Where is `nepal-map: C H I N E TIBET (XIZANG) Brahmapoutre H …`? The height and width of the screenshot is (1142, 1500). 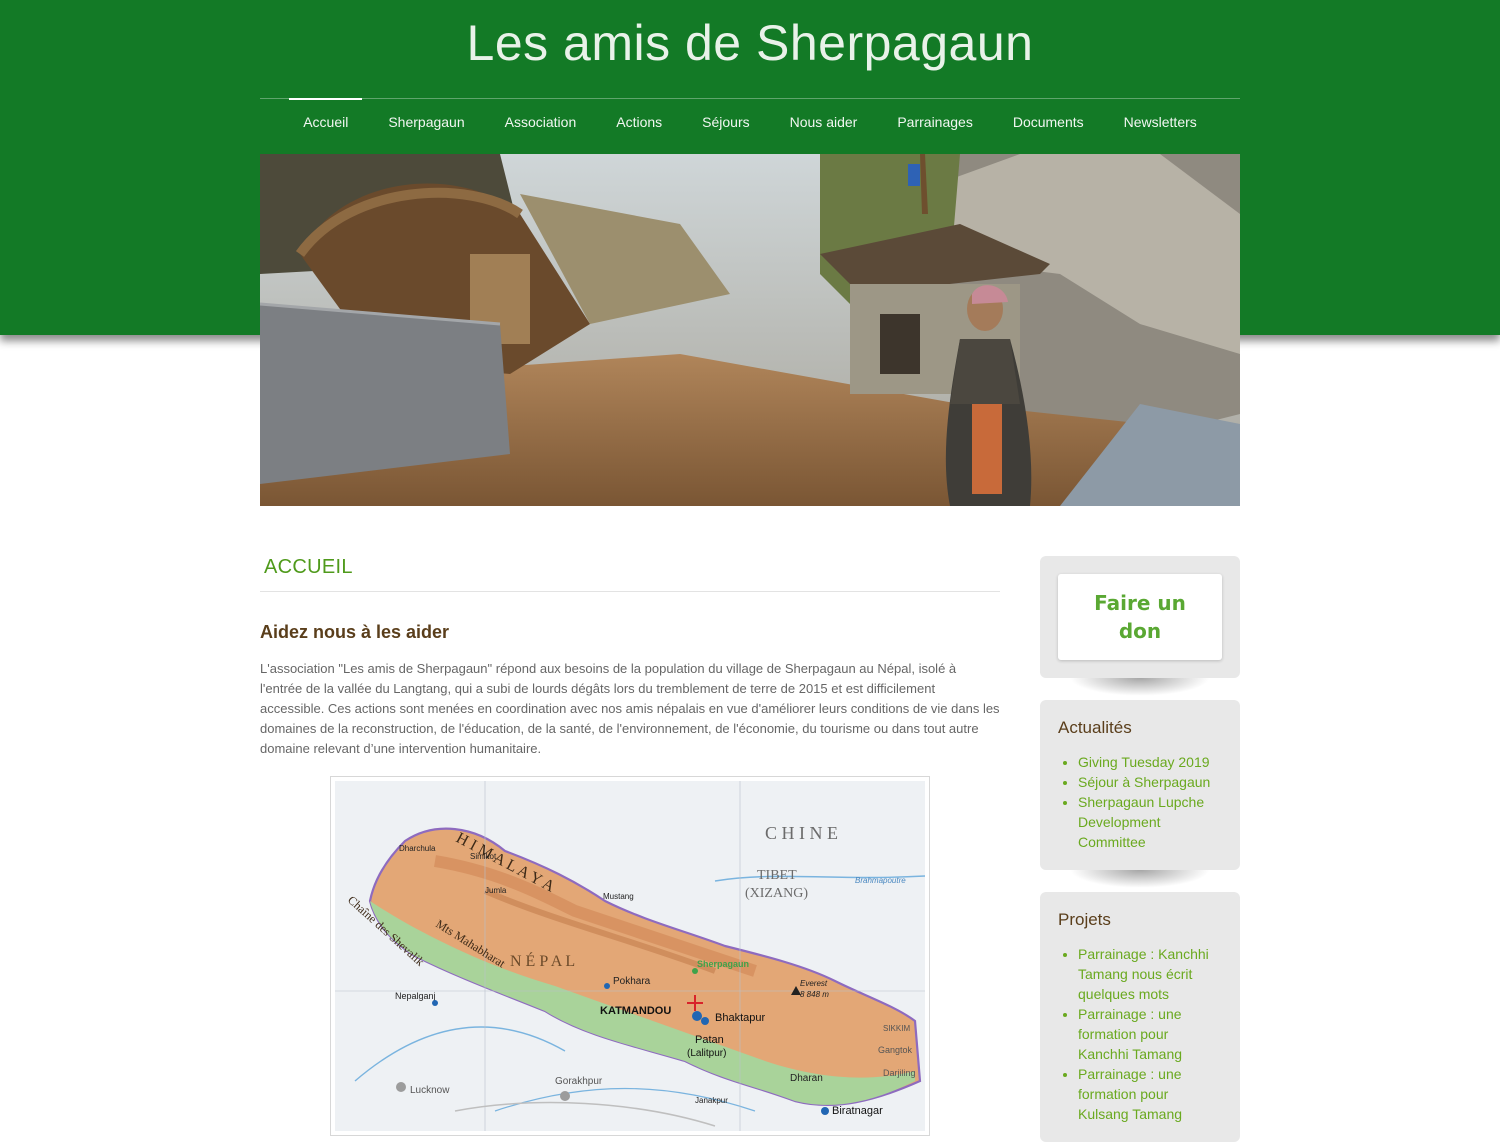 nepal-map: C H I N E TIBET (XIZANG) Brahmapoutre H … is located at coordinates (630, 956).